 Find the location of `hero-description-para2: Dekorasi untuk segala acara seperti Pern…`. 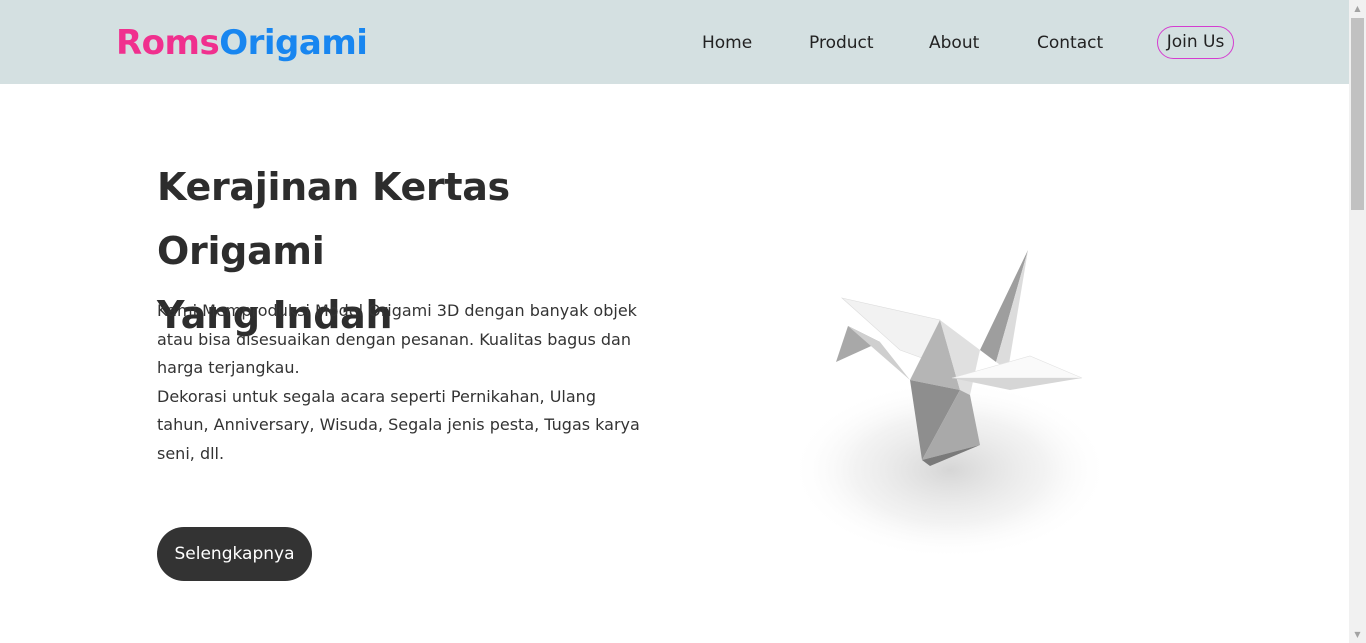

hero-description-para2: Dekorasi untuk segala acara seperti Pern… is located at coordinates (398, 424).